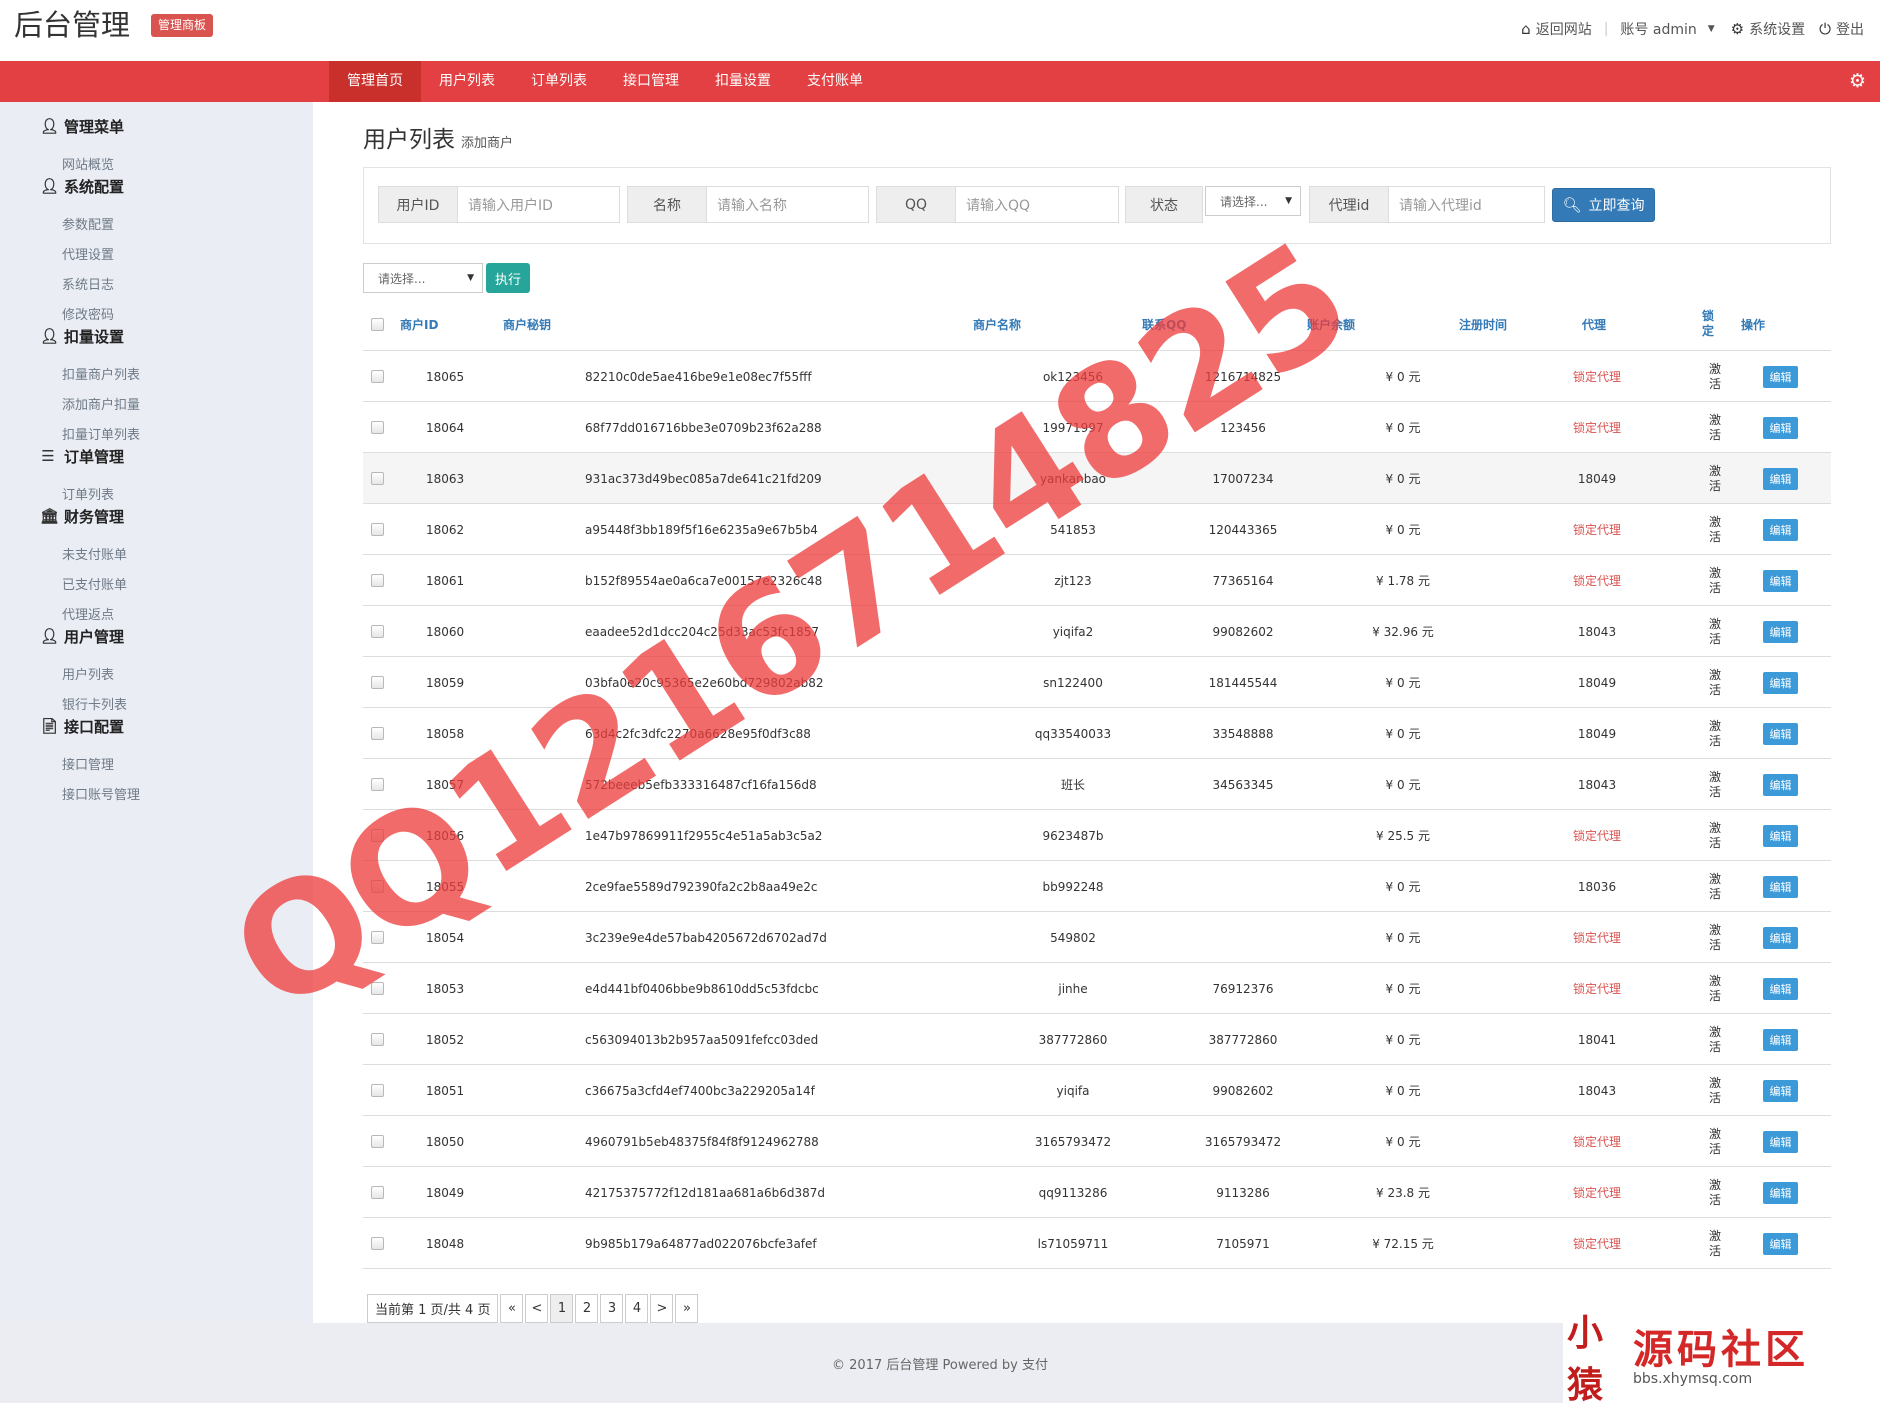 The height and width of the screenshot is (1403, 1880). I want to click on sidebar-group-title: 👤︎ 用户管理, so click(82, 636).